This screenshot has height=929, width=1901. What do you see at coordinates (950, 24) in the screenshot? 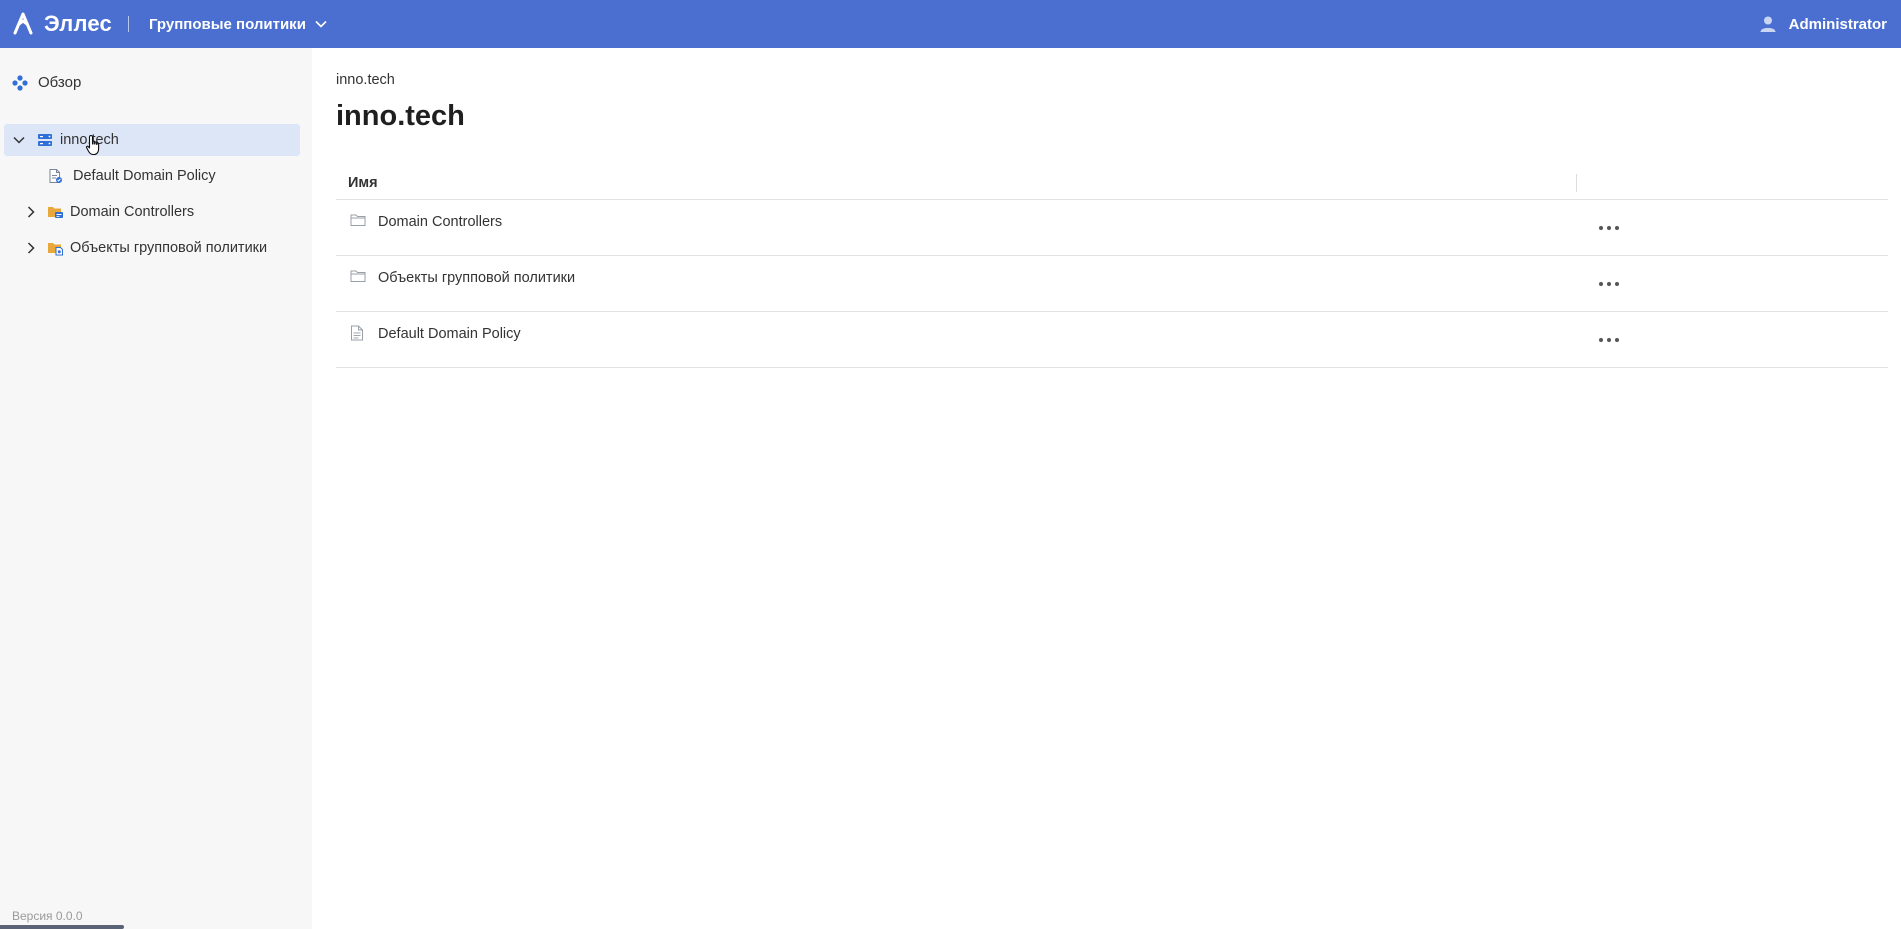
I see `top-bar: Эллес Групповые политики Administrator` at bounding box center [950, 24].